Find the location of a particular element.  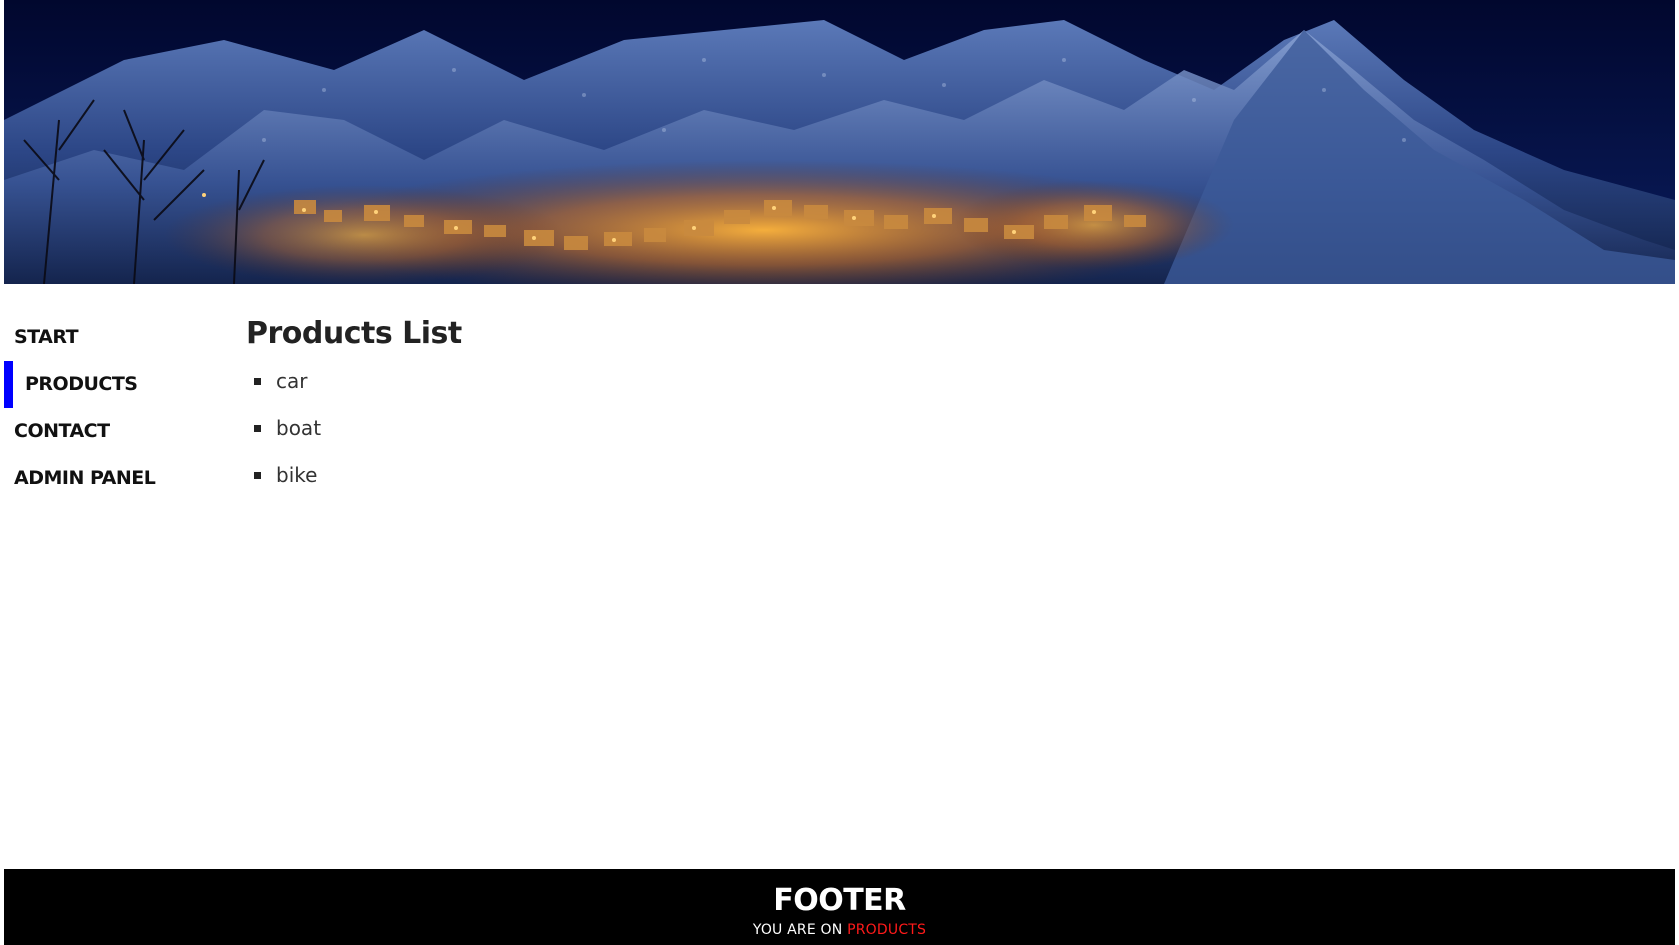

footer-location: YOU ARE ON PRODUCTS is located at coordinates (839, 930).